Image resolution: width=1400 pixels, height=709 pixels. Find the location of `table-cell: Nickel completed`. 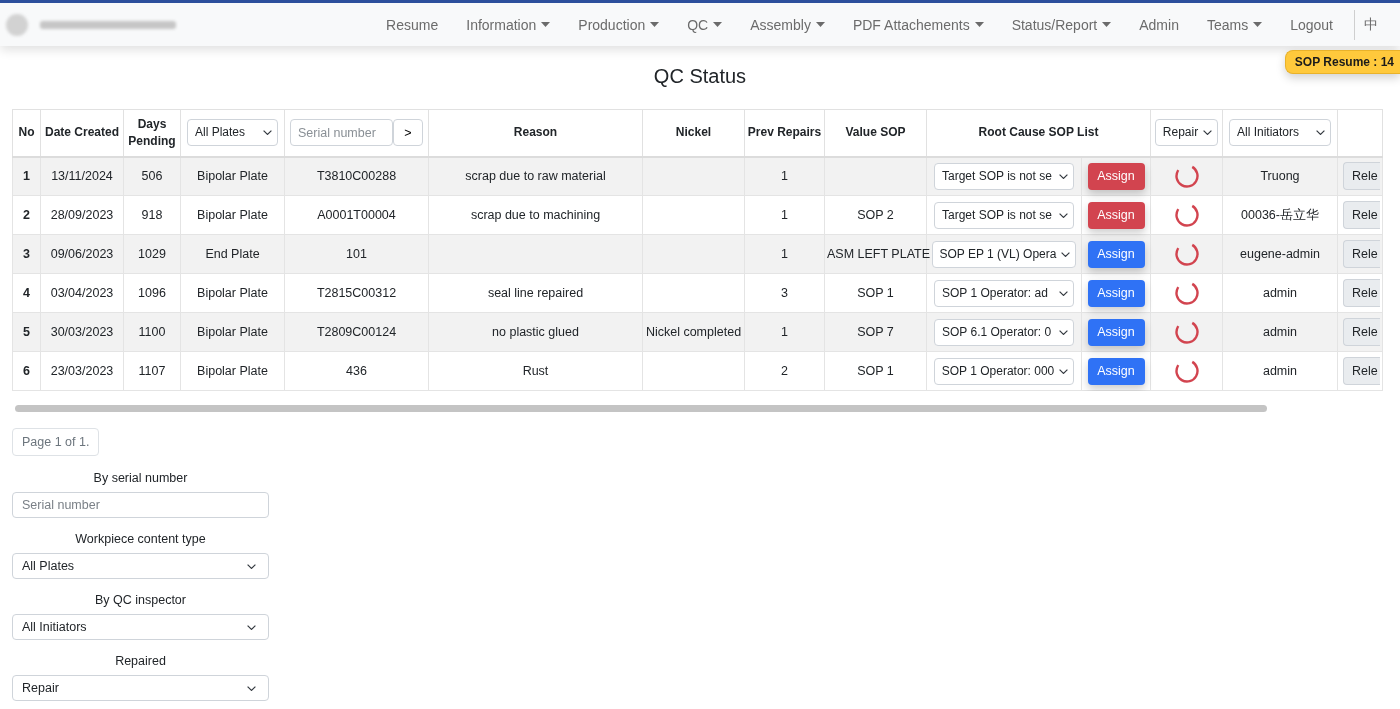

table-cell: Nickel completed is located at coordinates (693, 332).